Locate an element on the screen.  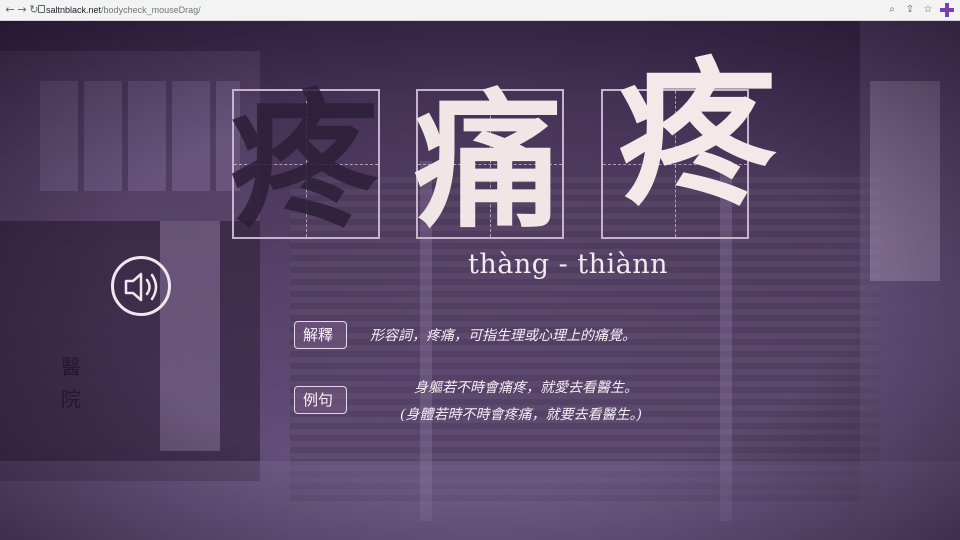
play-audio-button is located at coordinates (141, 286).